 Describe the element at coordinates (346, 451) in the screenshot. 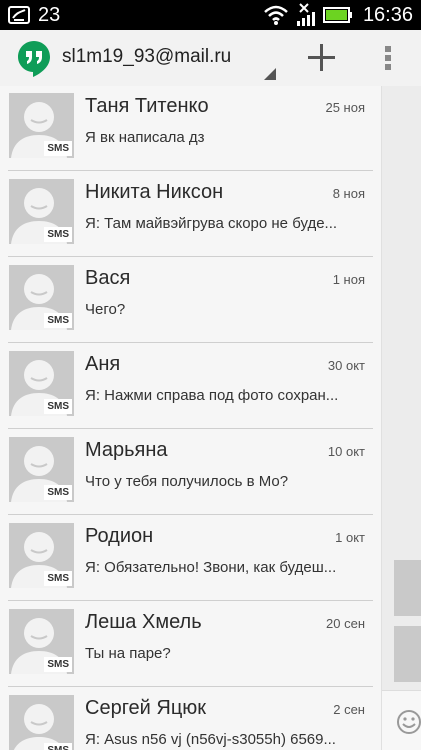

I see `message-date: 10 окт` at that location.